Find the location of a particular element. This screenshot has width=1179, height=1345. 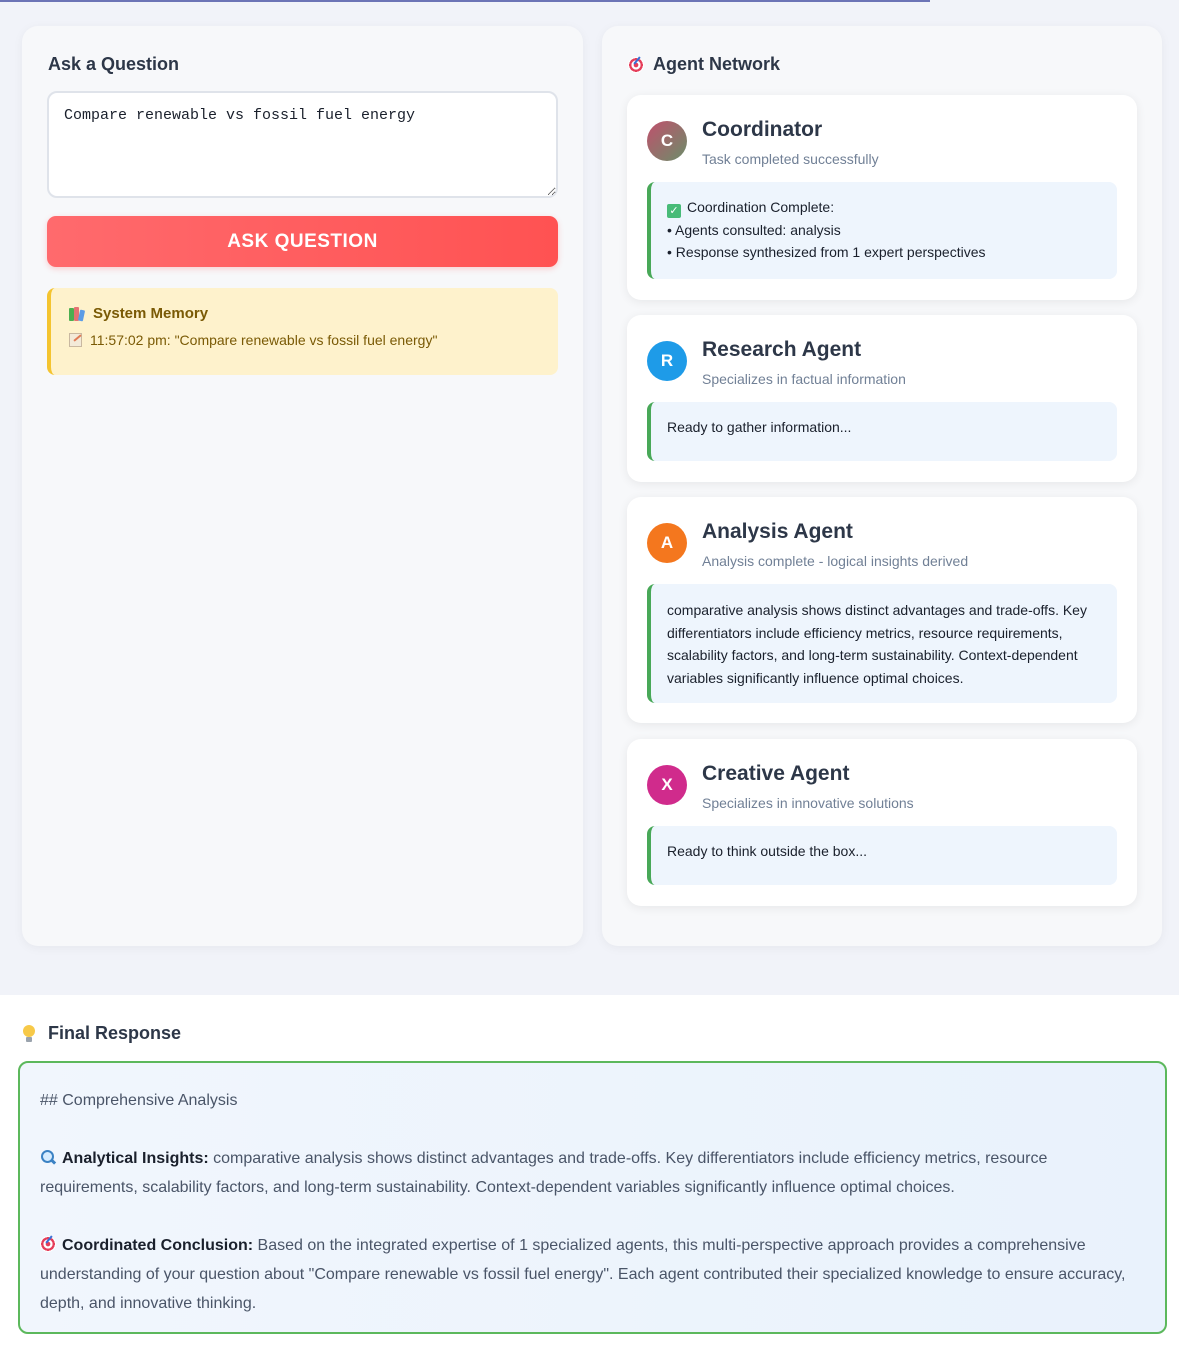

memo-icon is located at coordinates (75, 340).